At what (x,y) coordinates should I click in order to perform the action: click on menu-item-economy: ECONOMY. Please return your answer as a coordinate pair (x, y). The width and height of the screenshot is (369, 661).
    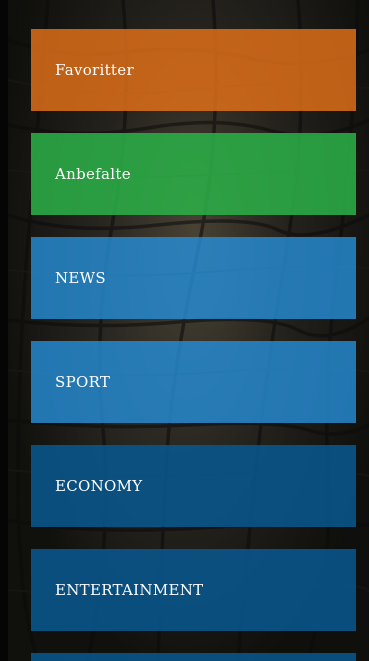
    Looking at the image, I should click on (193, 486).